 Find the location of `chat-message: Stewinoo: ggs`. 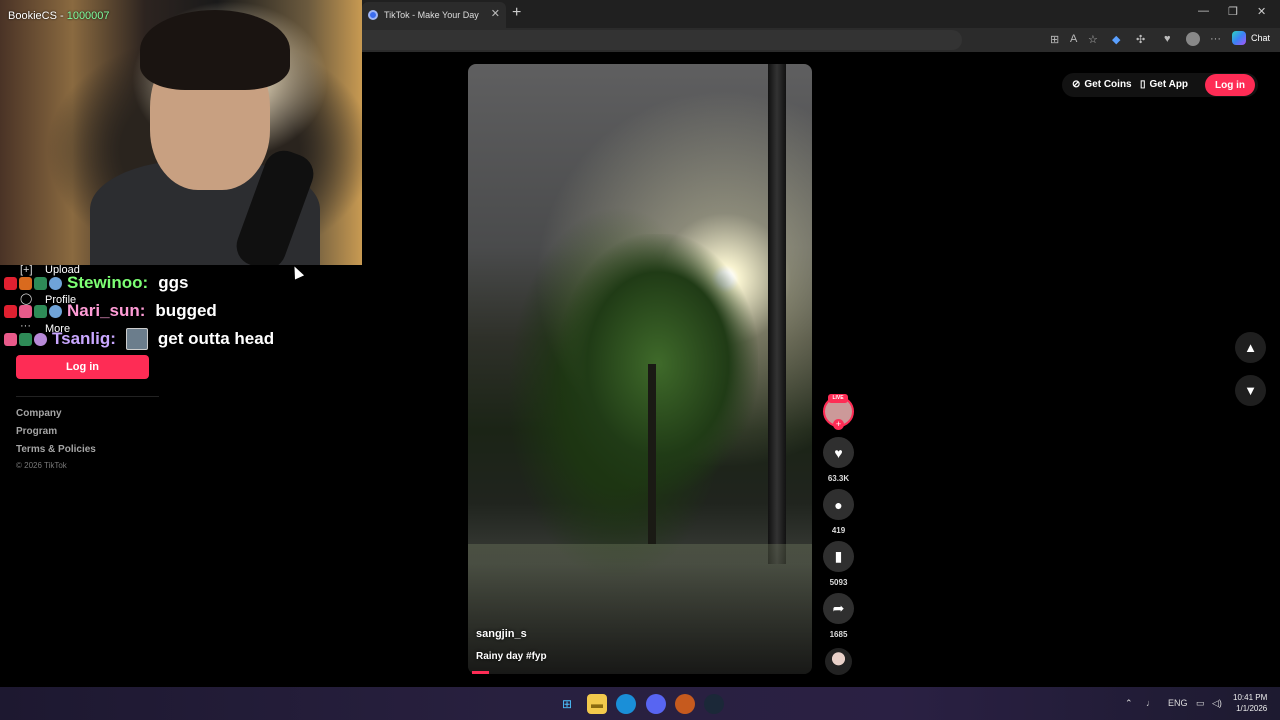

chat-message: Stewinoo: ggs is located at coordinates (96, 283).